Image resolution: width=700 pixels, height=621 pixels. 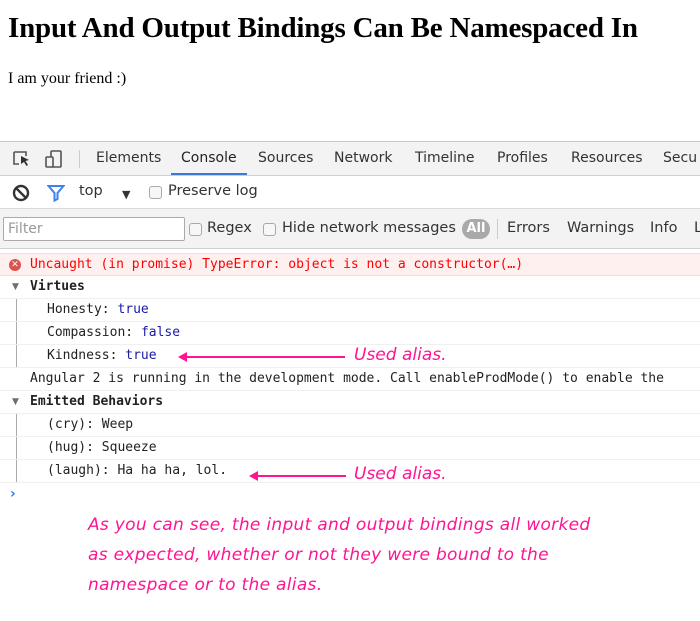 What do you see at coordinates (213, 191) in the screenshot?
I see `preserve-log-label: Preserve log` at bounding box center [213, 191].